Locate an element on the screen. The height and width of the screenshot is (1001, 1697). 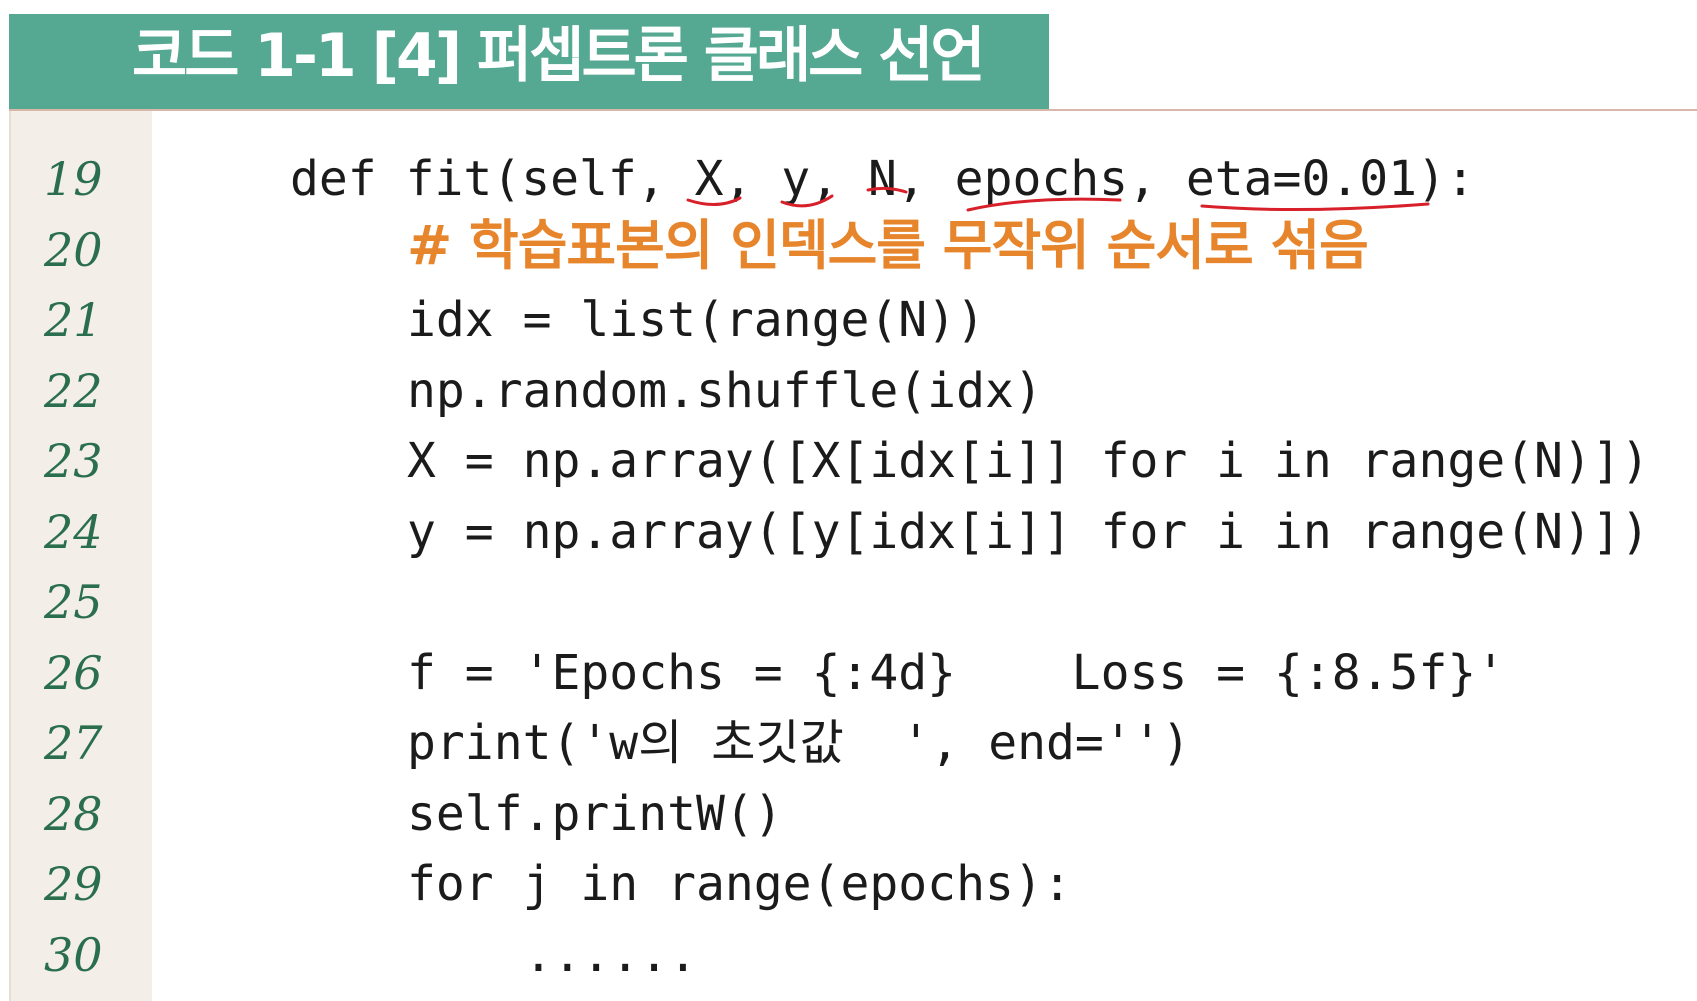
line-number: 24 is located at coordinates (73, 531).